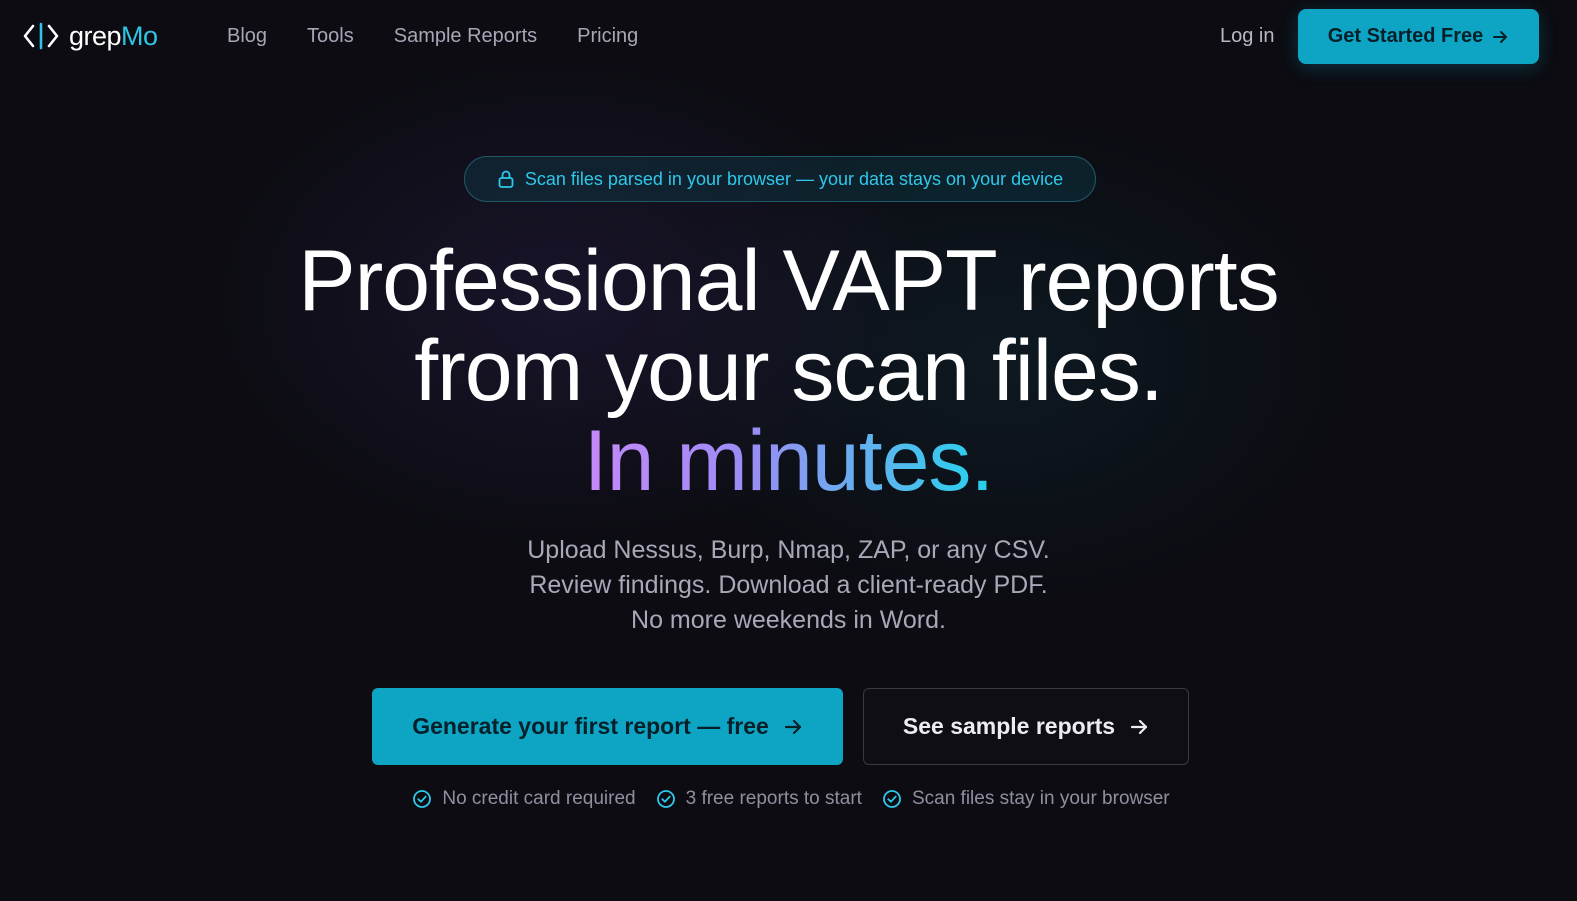 This screenshot has width=1577, height=901. Describe the element at coordinates (247, 36) in the screenshot. I see `nav-link-blog: Blog` at that location.